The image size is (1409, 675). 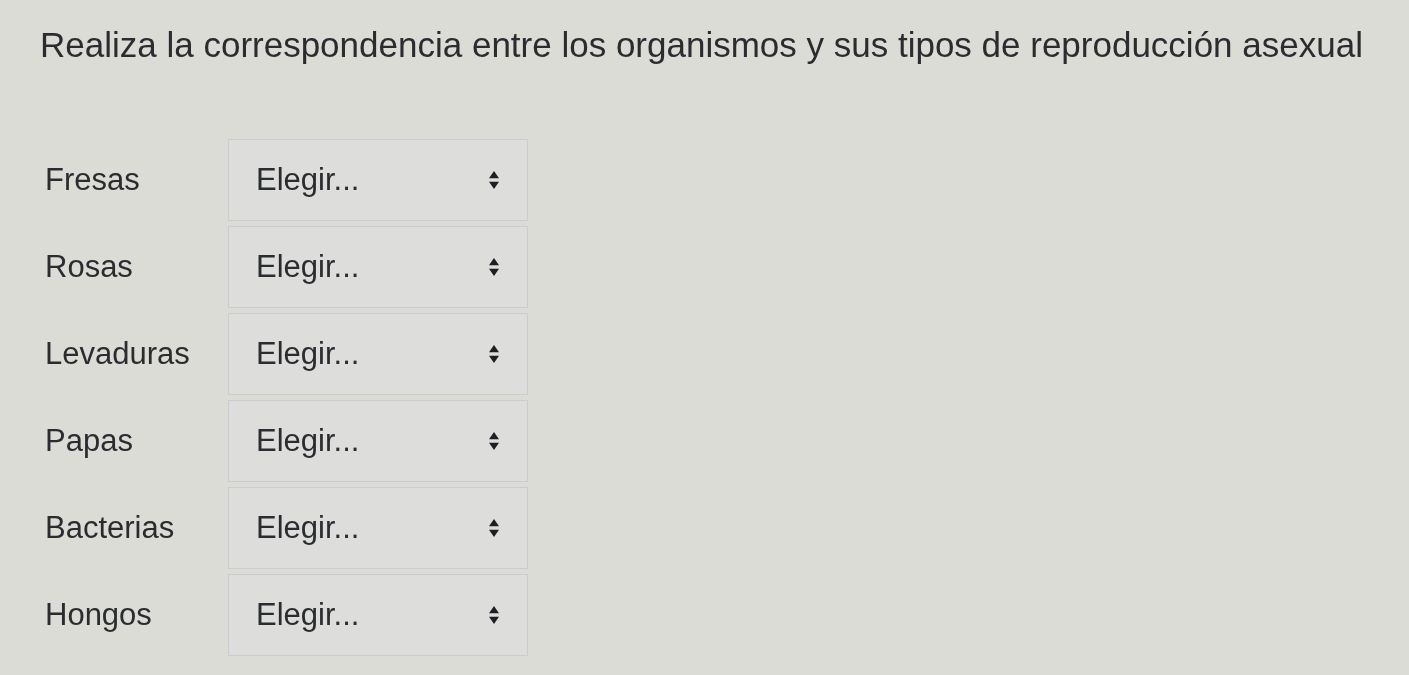 I want to click on organism-label: Papas, so click(x=89, y=440).